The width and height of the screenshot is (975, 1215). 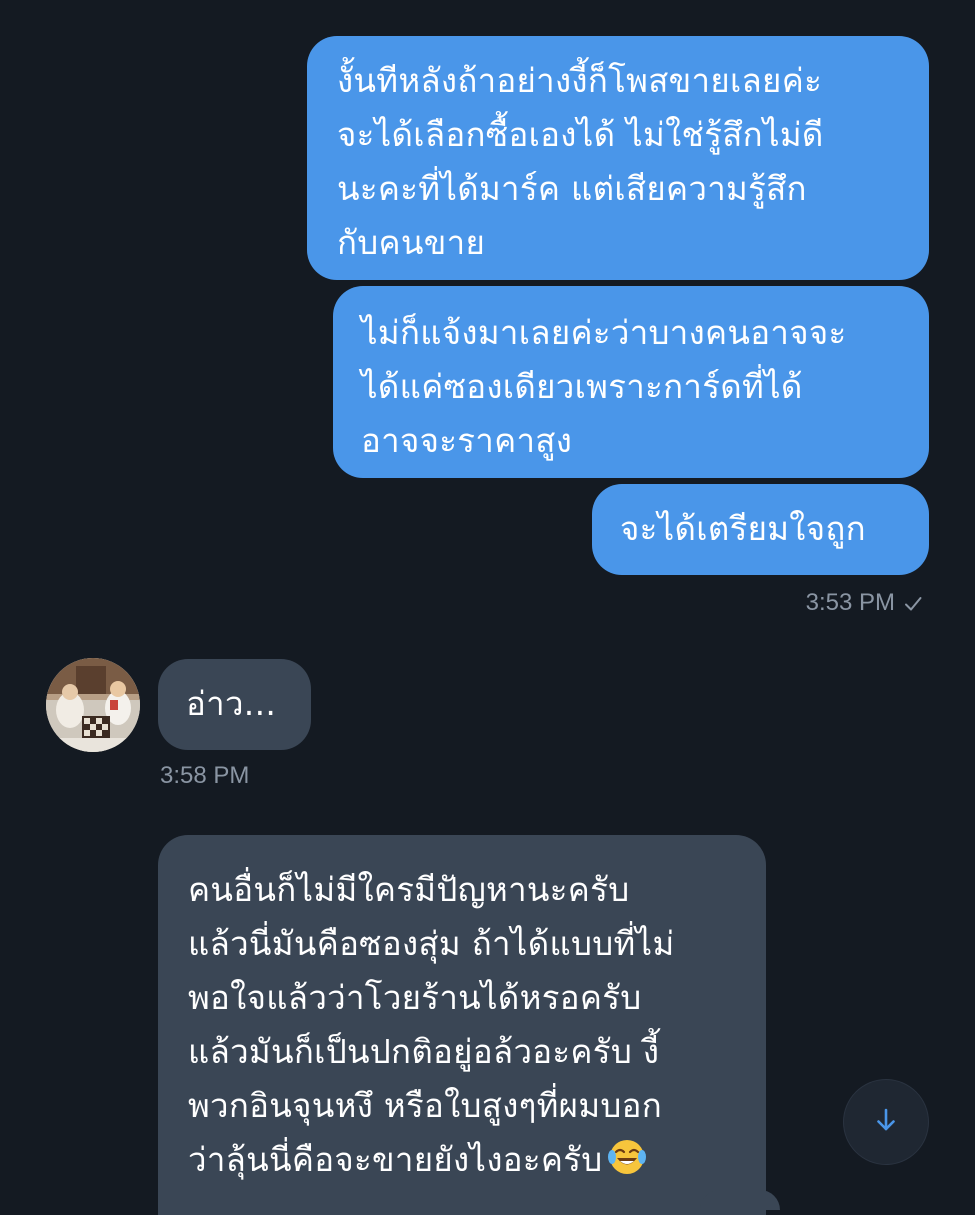 What do you see at coordinates (580, 134) in the screenshot?
I see `message-line: จะได้เลือกซื้อเองได้ ไม่ใช่รู้สึกไม่ดี` at bounding box center [580, 134].